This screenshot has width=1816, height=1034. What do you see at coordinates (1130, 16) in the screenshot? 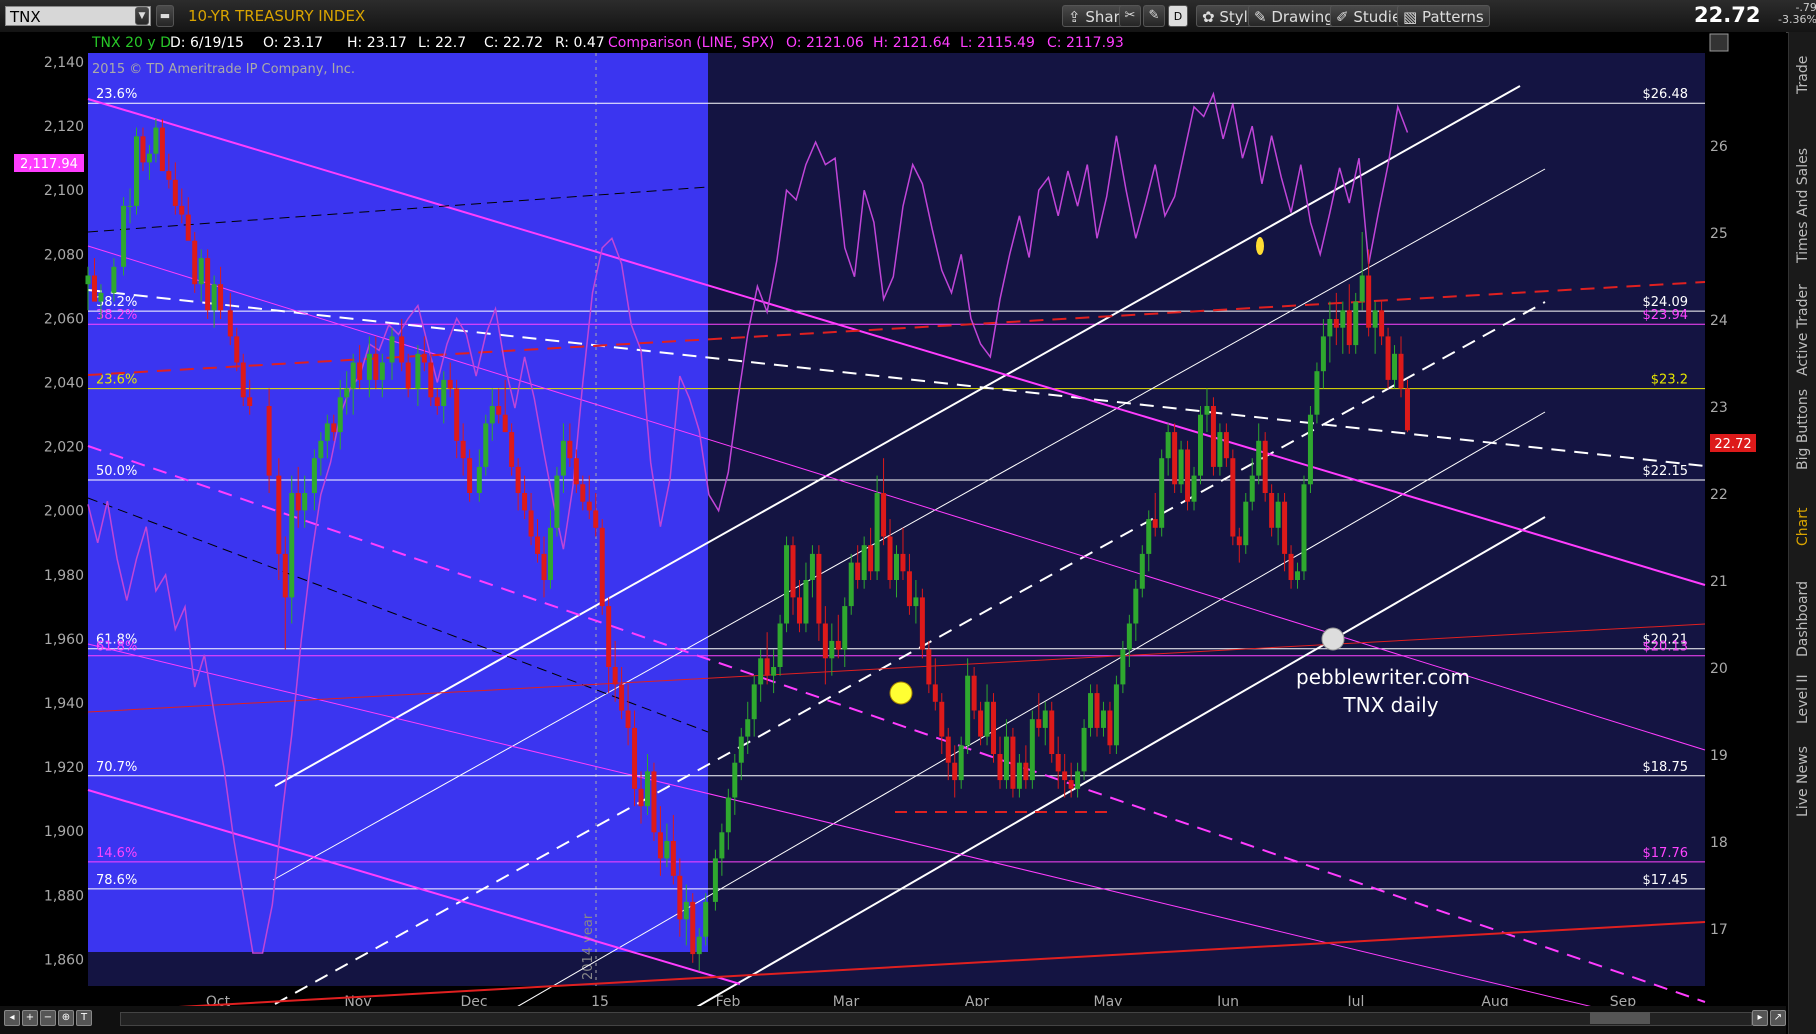
I see `tools-icon: ✂` at bounding box center [1130, 16].